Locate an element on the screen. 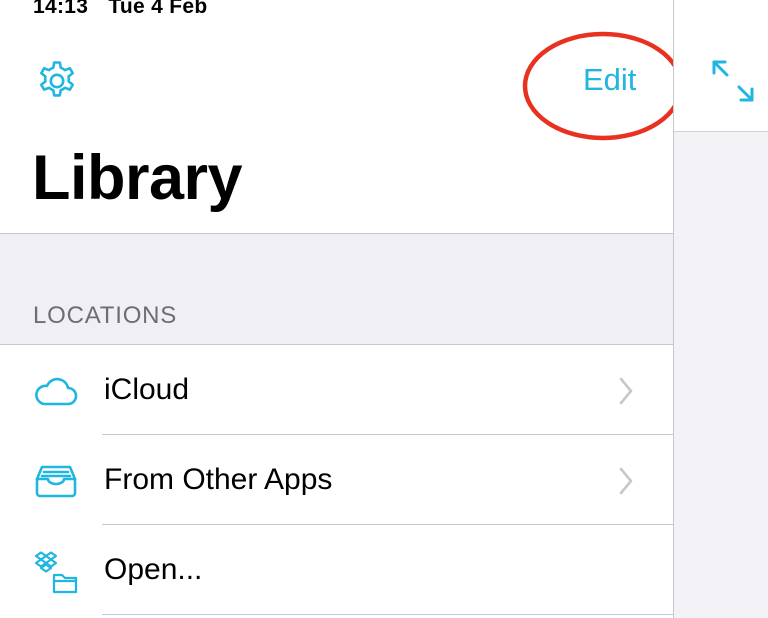 Image resolution: width=768 pixels, height=618 pixels. expand-arrows-icon is located at coordinates (733, 81).